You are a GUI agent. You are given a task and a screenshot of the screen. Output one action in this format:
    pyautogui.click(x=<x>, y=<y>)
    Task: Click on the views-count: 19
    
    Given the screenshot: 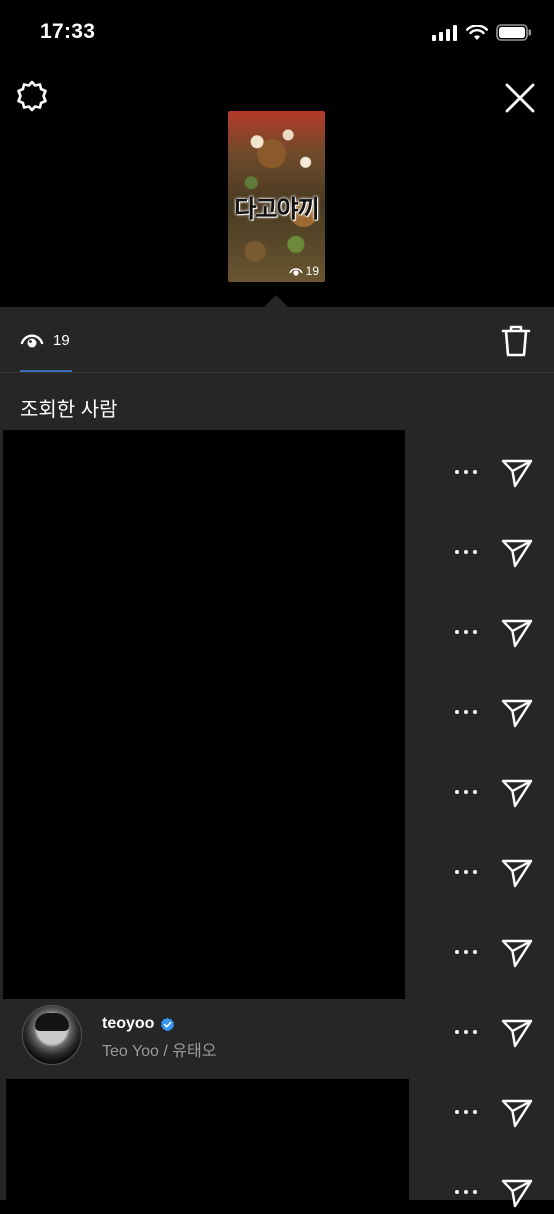 What is the action you would take?
    pyautogui.click(x=61, y=340)
    